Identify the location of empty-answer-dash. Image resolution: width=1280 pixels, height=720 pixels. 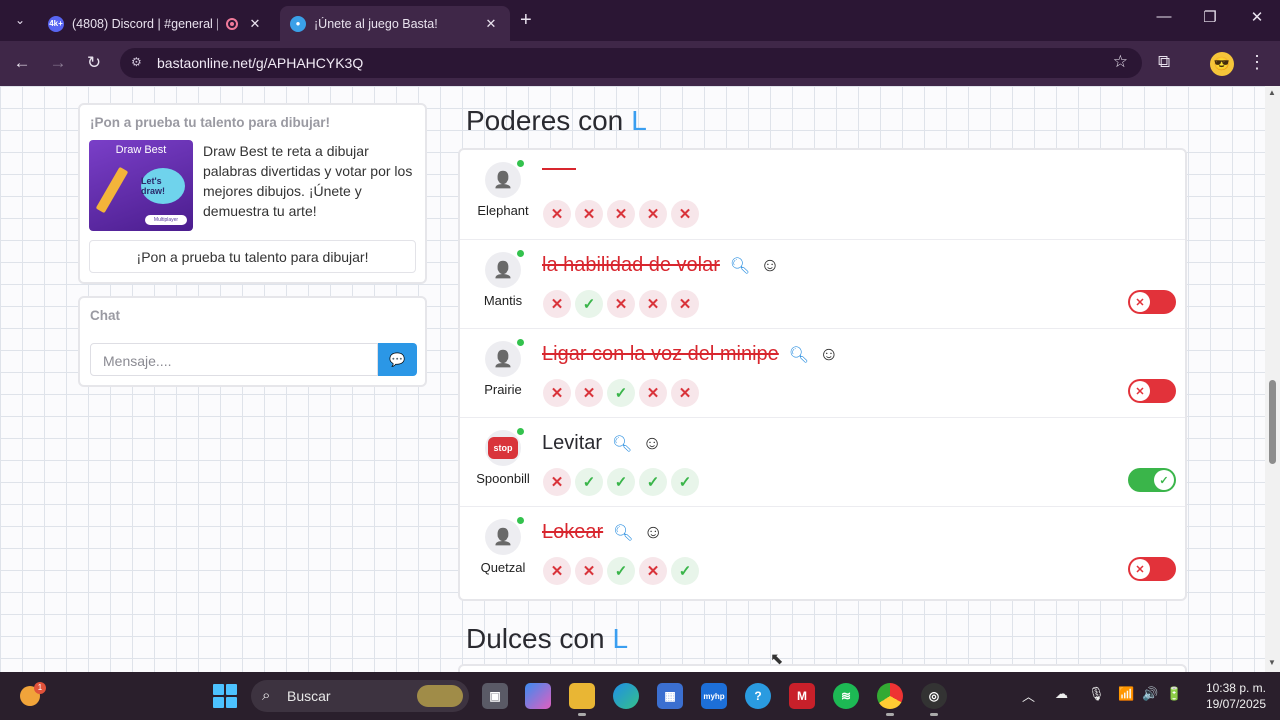
(559, 169).